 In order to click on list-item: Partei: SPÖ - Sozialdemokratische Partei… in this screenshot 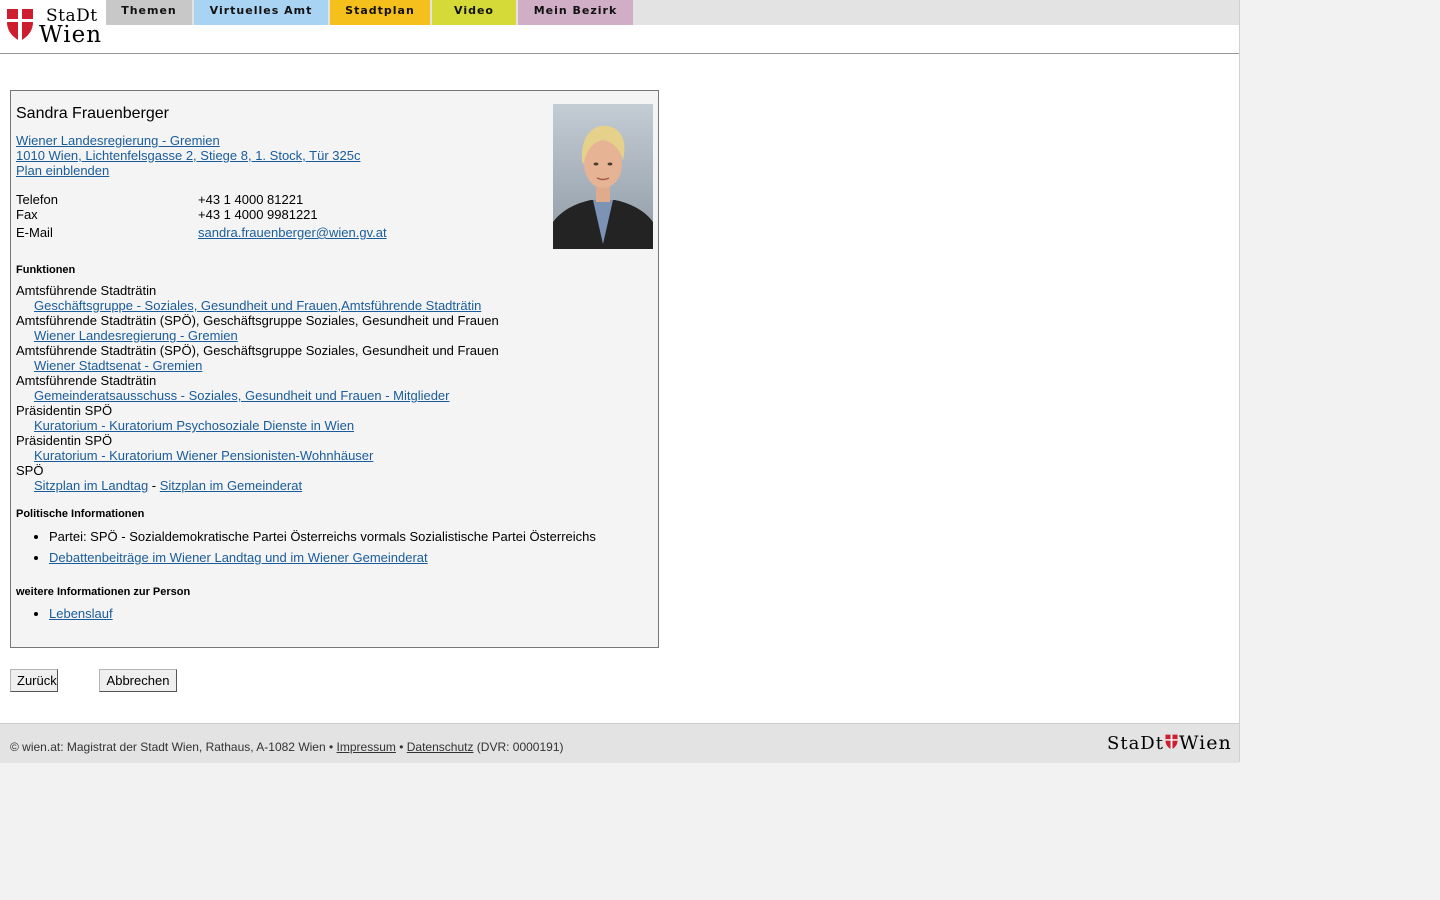, I will do `click(322, 536)`.